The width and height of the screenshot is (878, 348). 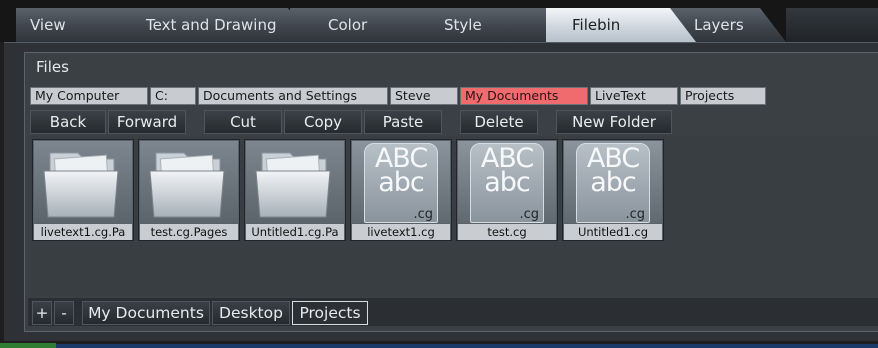 What do you see at coordinates (614, 122) in the screenshot?
I see `new-folder-button: New Folder` at bounding box center [614, 122].